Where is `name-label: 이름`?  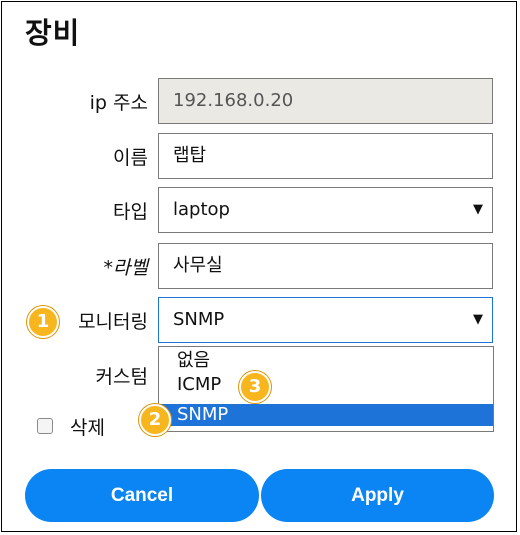
name-label: 이름 is located at coordinates (130, 158).